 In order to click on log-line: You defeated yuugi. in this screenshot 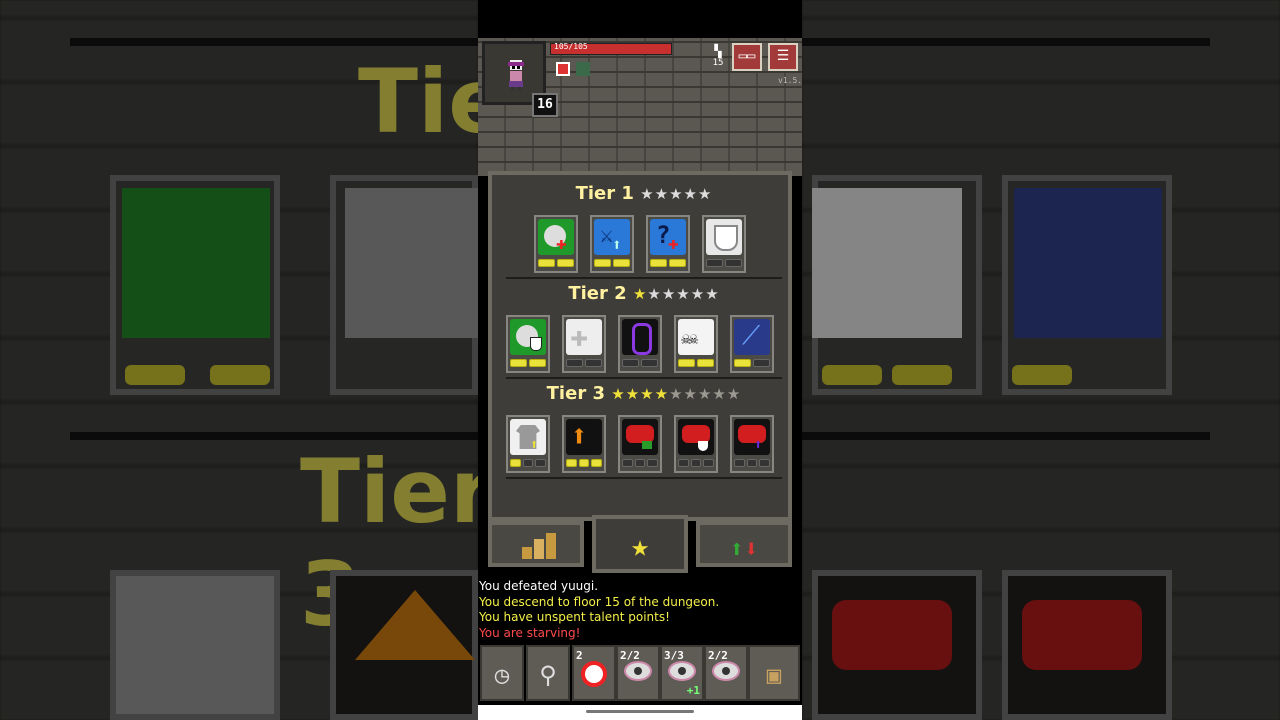, I will do `click(539, 586)`.